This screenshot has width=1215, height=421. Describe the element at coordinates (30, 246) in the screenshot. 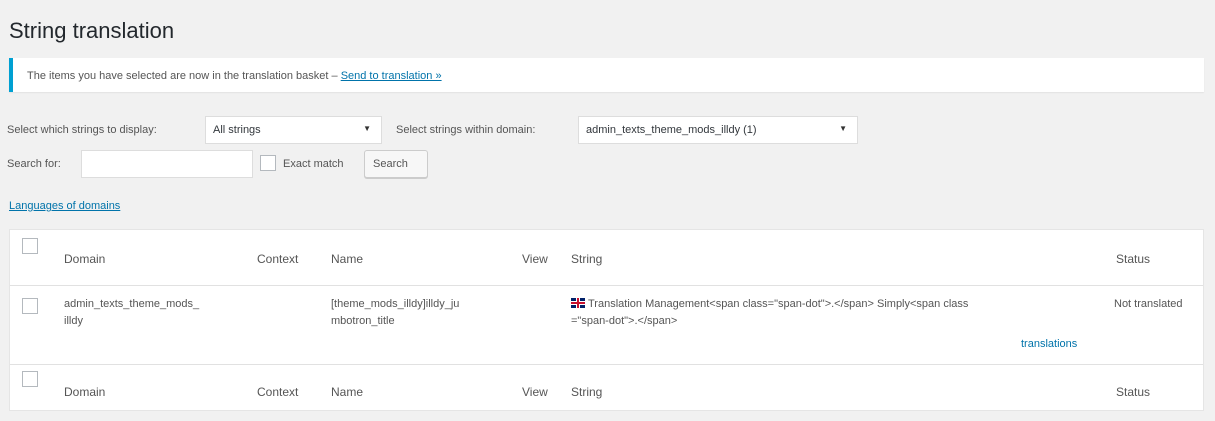

I see `select-all-checkbox` at that location.